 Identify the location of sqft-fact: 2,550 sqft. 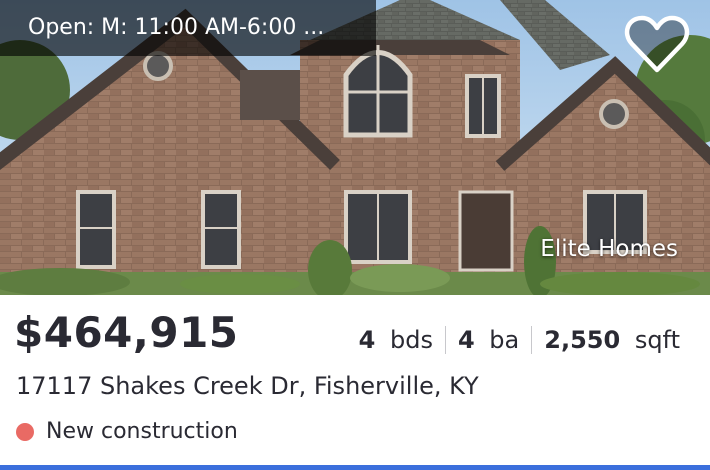
(612, 340).